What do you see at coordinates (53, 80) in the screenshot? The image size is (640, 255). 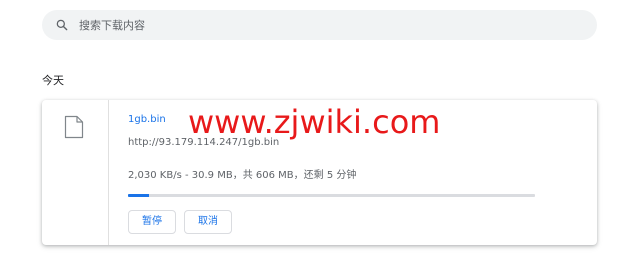 I see `date-group-heading: 今天` at bounding box center [53, 80].